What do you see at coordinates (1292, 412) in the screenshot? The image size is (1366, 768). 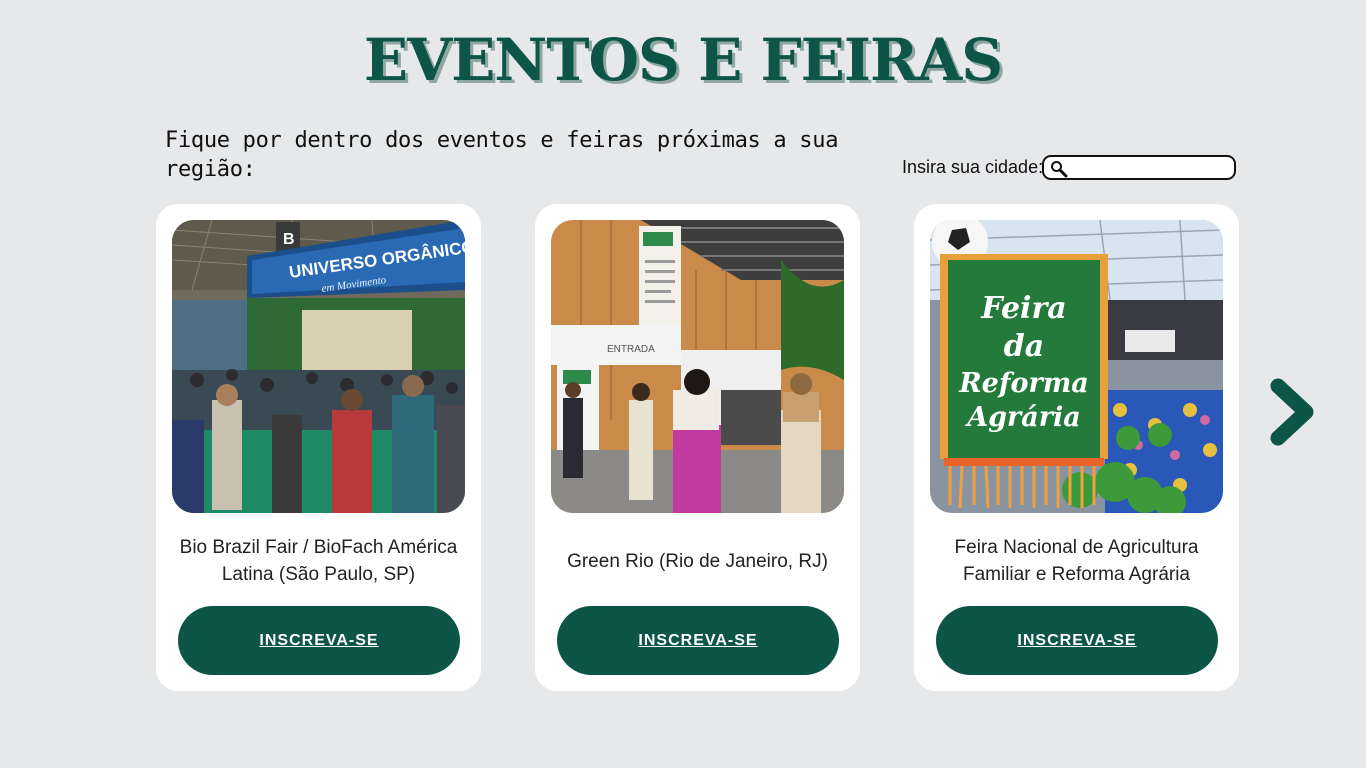 I see `chevron-right-icon` at bounding box center [1292, 412].